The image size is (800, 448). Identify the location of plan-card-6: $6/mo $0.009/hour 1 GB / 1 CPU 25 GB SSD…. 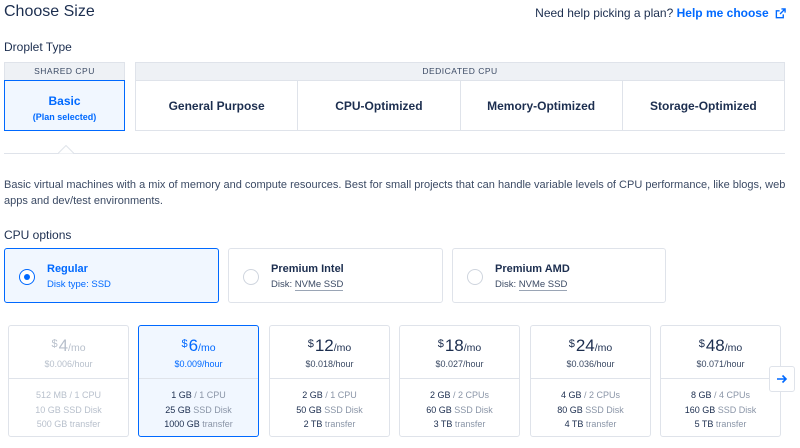
(198, 381).